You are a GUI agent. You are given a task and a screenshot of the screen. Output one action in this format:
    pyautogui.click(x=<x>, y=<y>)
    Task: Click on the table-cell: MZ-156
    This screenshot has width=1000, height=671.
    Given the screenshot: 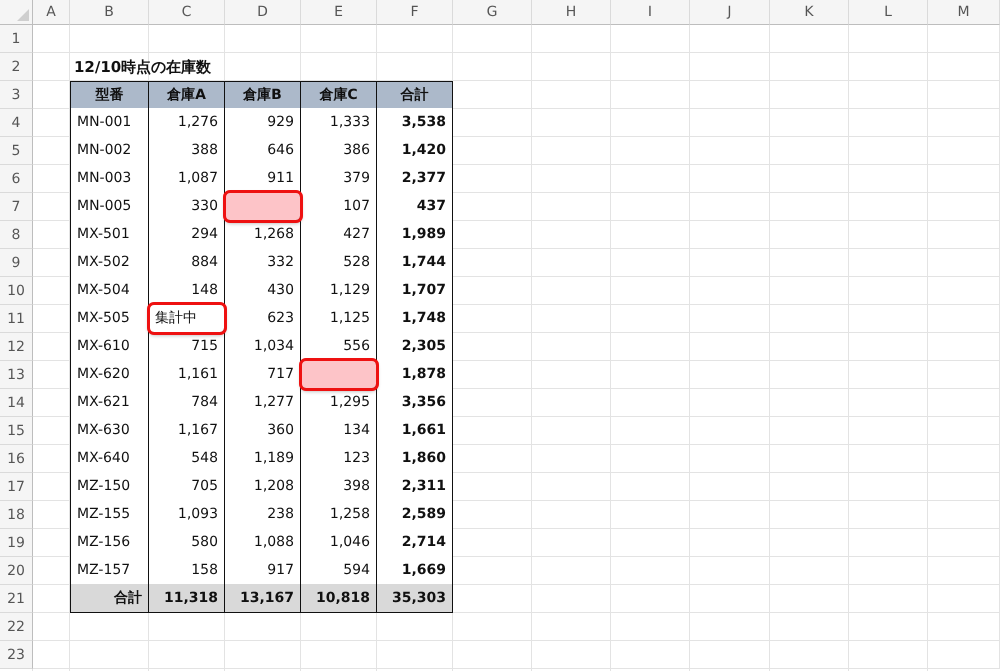 What is the action you would take?
    pyautogui.click(x=109, y=542)
    